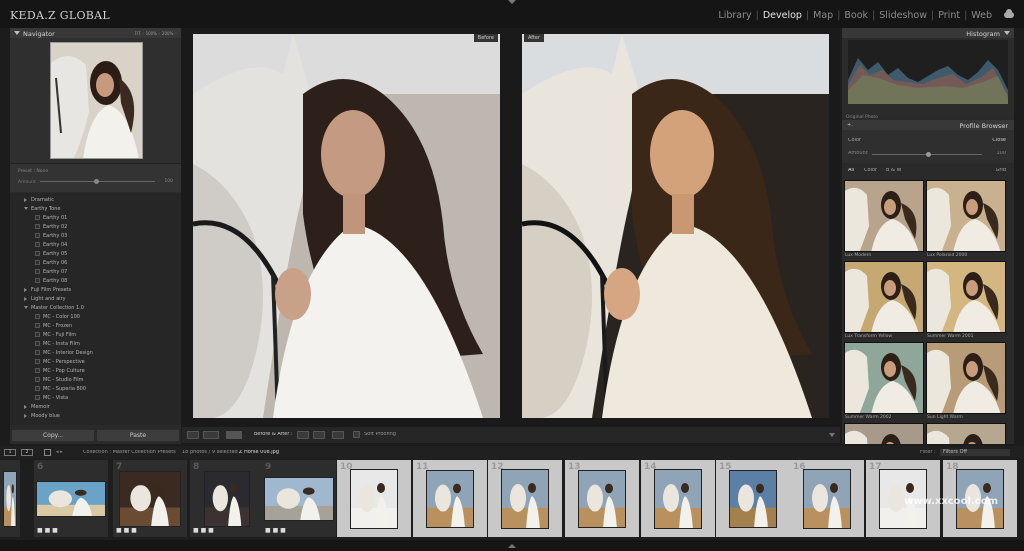 This screenshot has width=1024, height=551. I want to click on toolbar-menu-icon, so click(832, 435).